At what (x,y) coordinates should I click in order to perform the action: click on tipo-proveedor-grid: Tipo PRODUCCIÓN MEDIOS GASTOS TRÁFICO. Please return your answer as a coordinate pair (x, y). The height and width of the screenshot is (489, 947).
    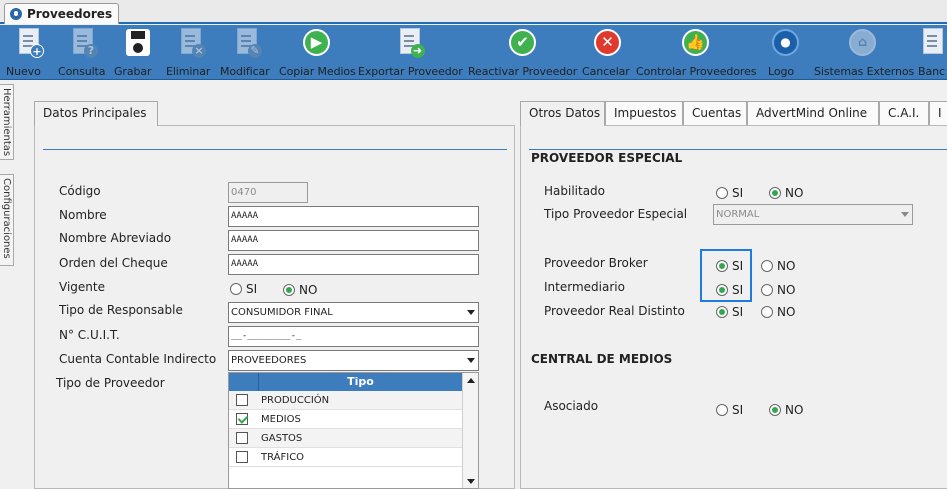
    Looking at the image, I should click on (353, 430).